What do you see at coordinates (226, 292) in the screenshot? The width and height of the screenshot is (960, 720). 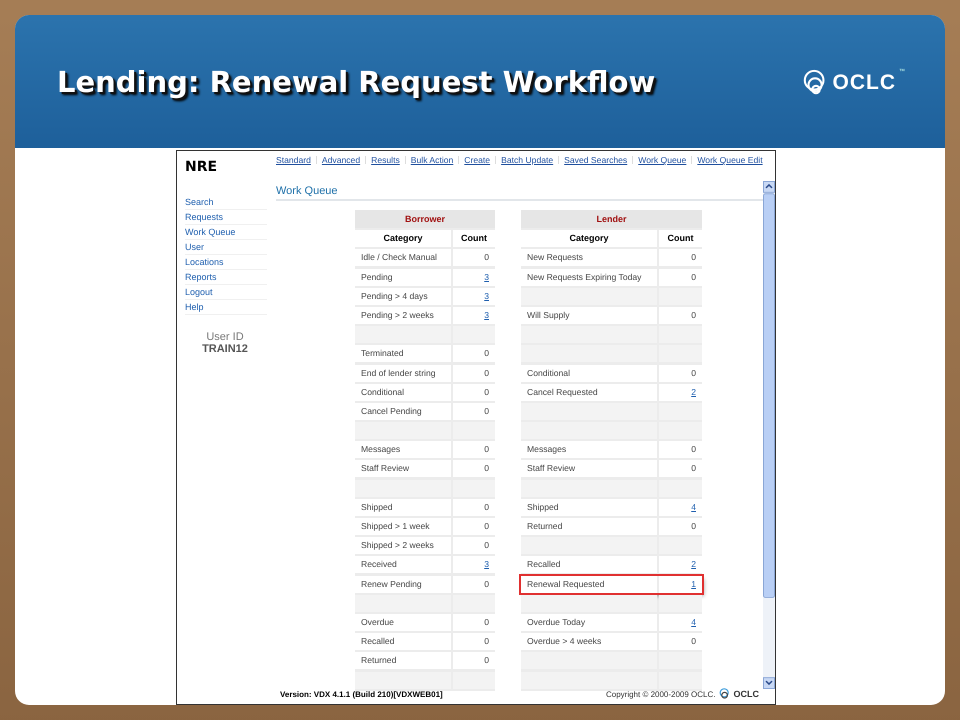 I see `sidebar-link: Logout` at bounding box center [226, 292].